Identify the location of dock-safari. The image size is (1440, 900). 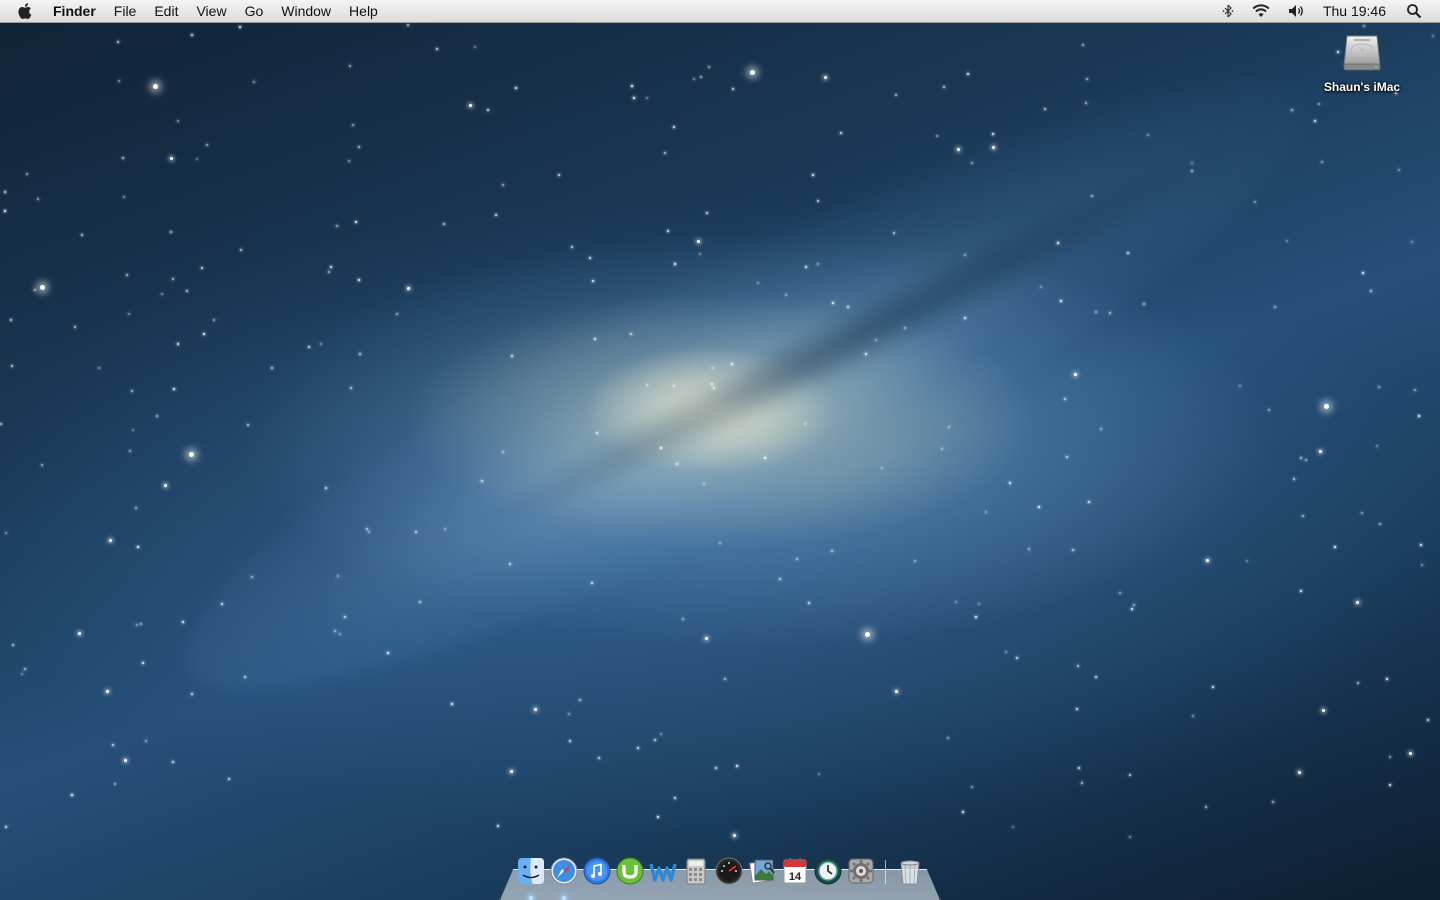
(564, 871).